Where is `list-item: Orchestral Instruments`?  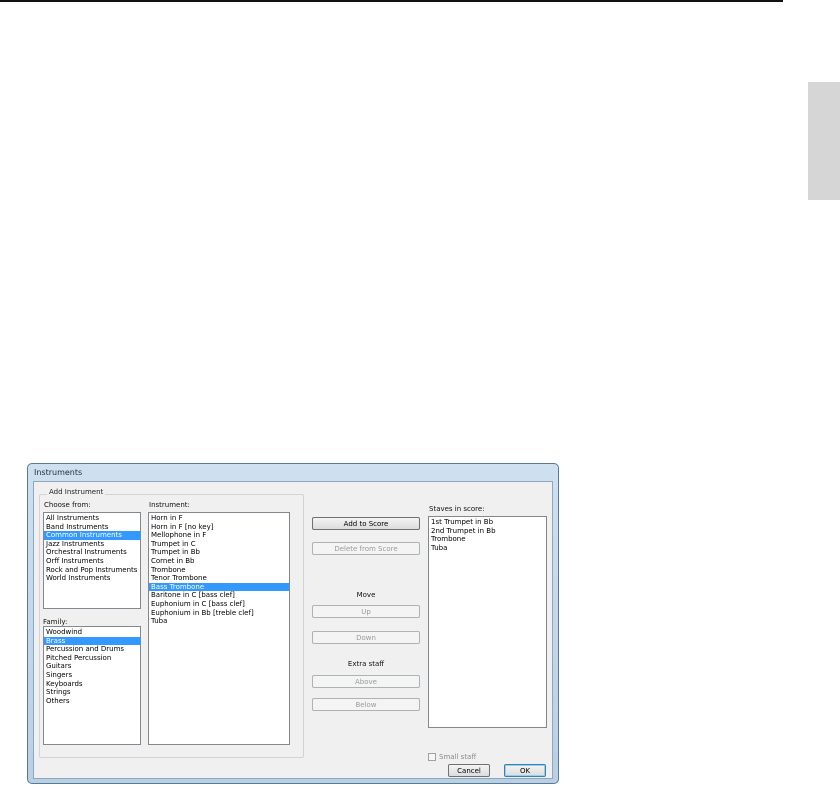
list-item: Orchestral Instruments is located at coordinates (92, 552).